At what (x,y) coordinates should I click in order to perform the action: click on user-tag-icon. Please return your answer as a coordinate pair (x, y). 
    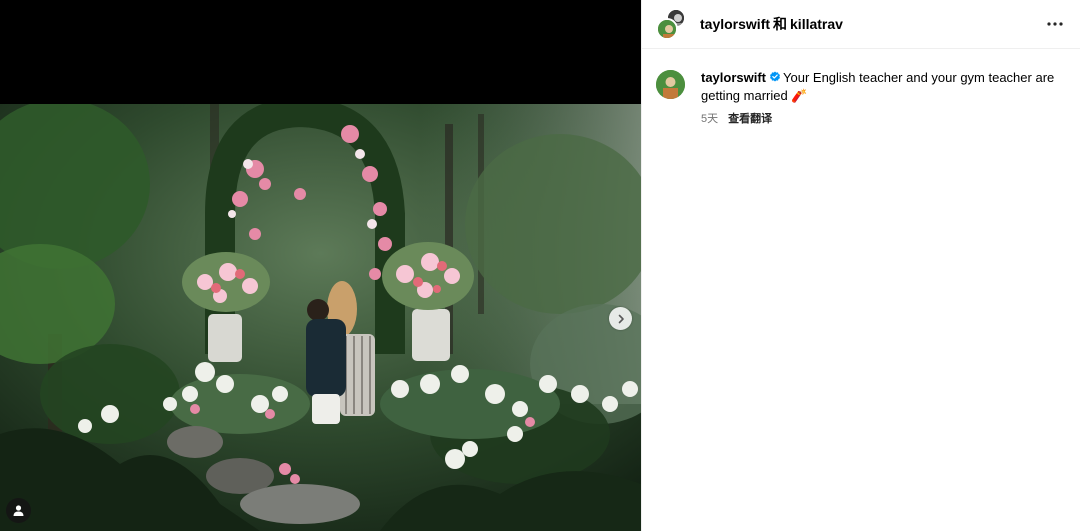
    Looking at the image, I should click on (18, 510).